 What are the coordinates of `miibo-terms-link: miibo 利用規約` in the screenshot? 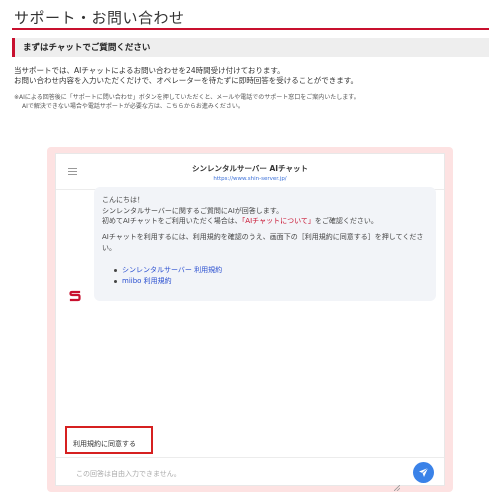 It's located at (168, 281).